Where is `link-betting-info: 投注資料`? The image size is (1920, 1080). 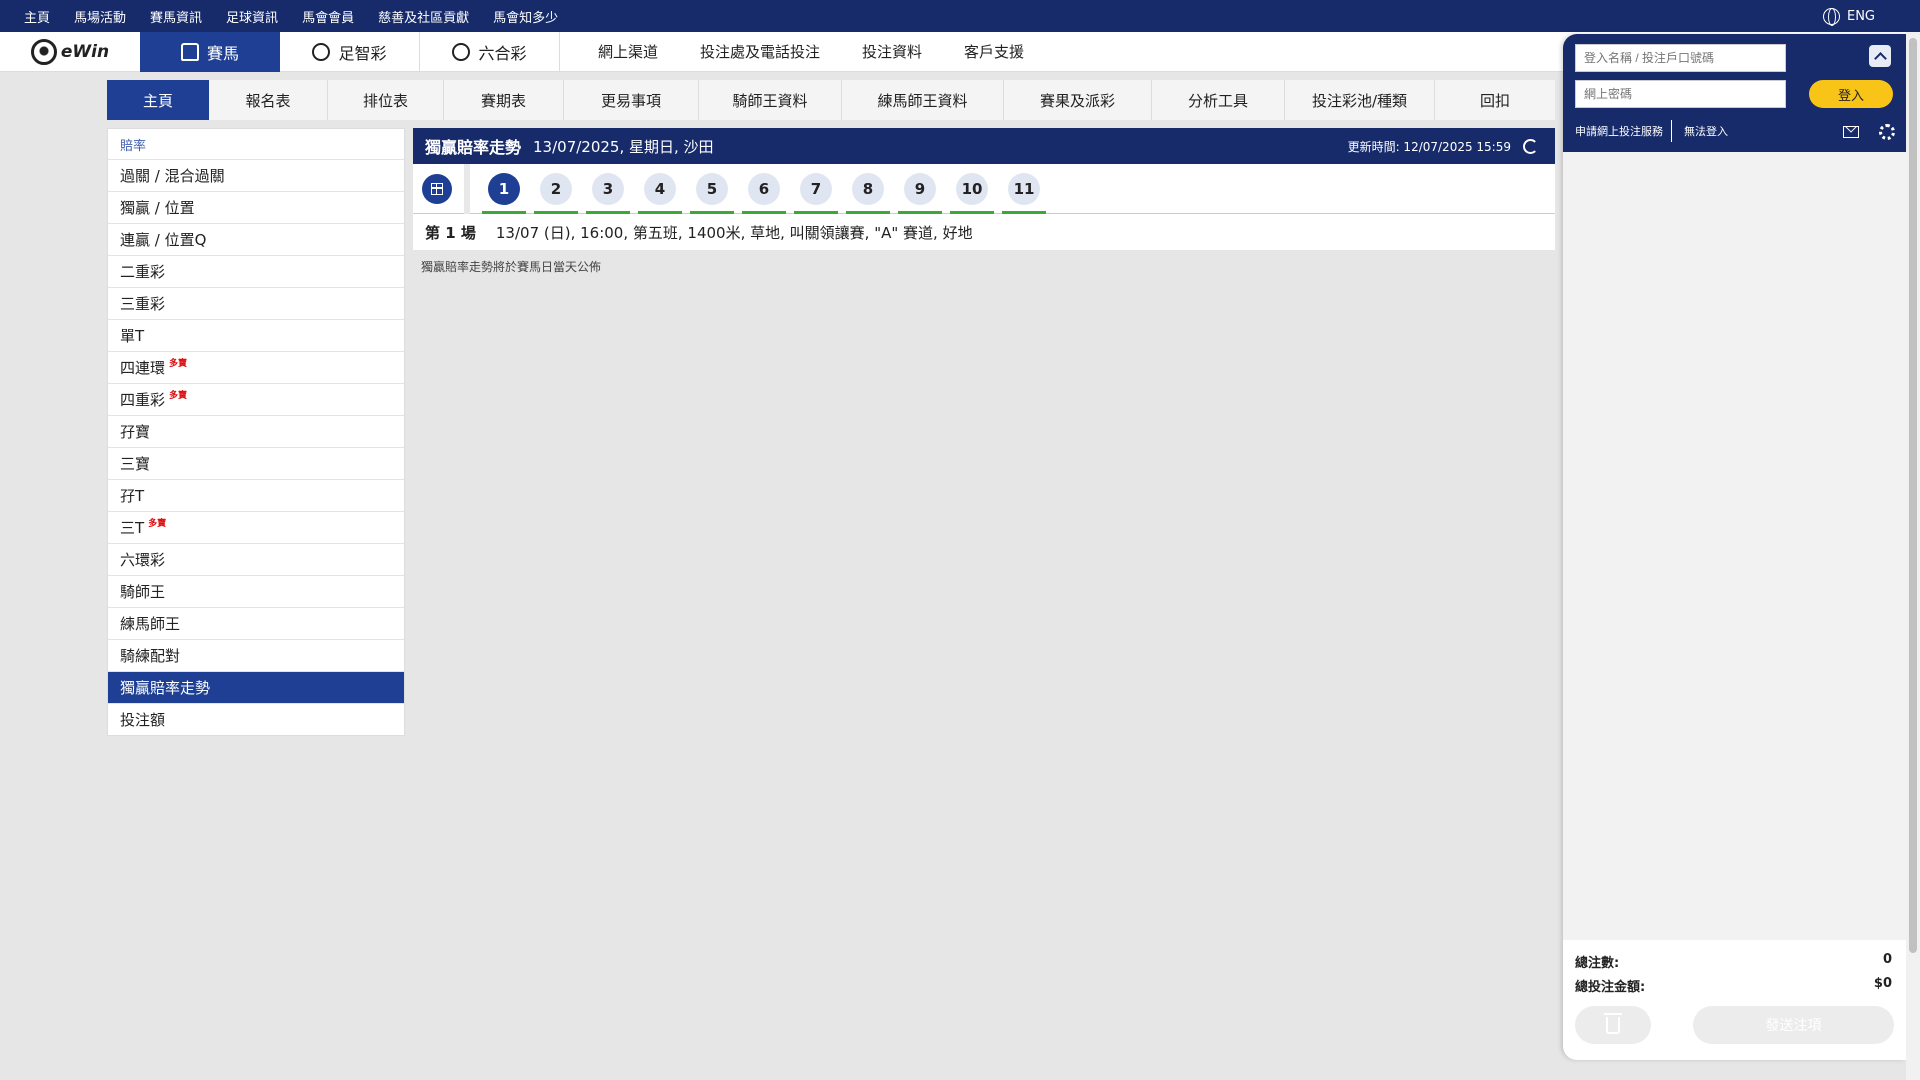 link-betting-info: 投注資料 is located at coordinates (892, 51).